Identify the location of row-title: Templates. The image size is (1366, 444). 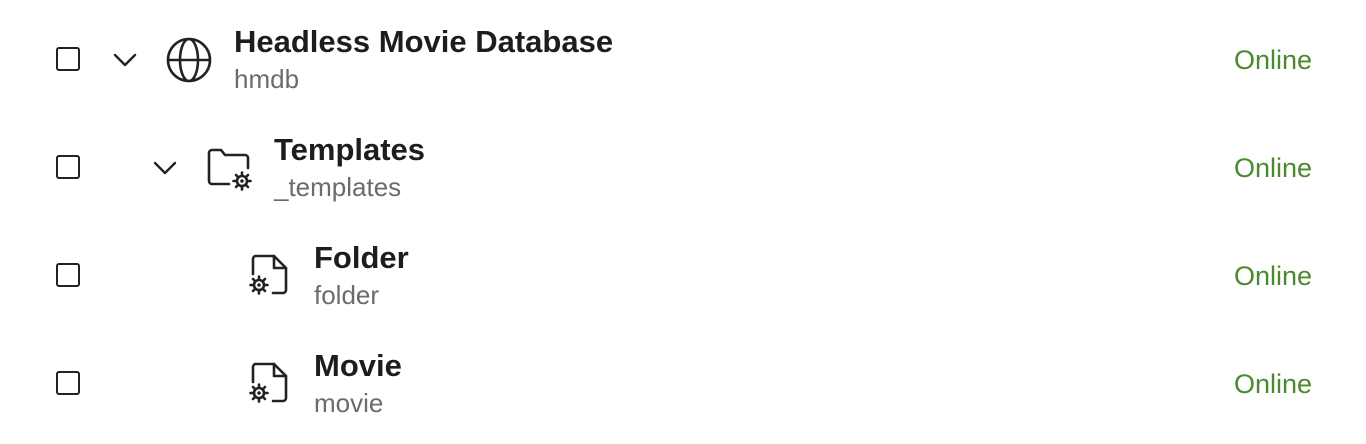
(349, 150).